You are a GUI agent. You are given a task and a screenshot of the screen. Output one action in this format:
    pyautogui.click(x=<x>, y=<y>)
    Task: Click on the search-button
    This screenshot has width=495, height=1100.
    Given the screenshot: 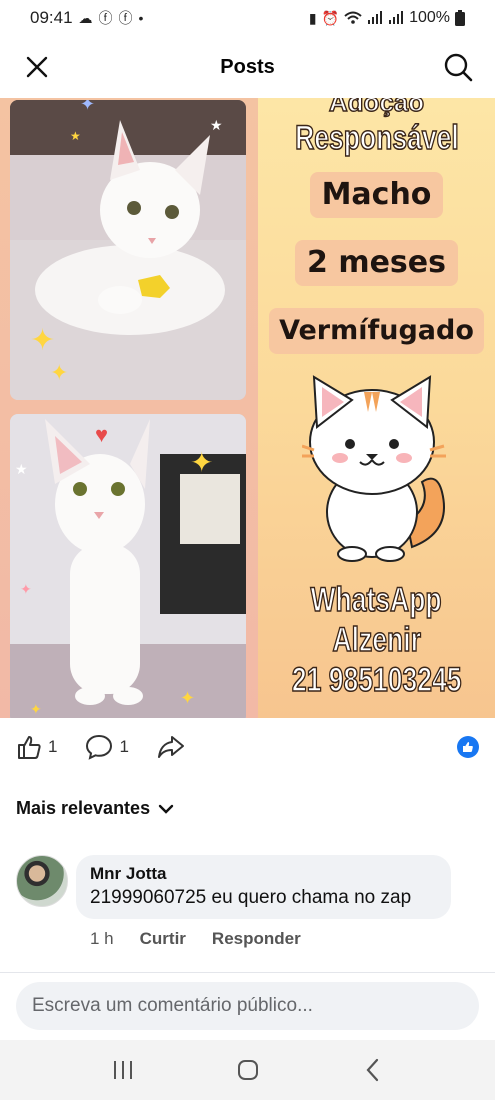 What is the action you would take?
    pyautogui.click(x=458, y=67)
    